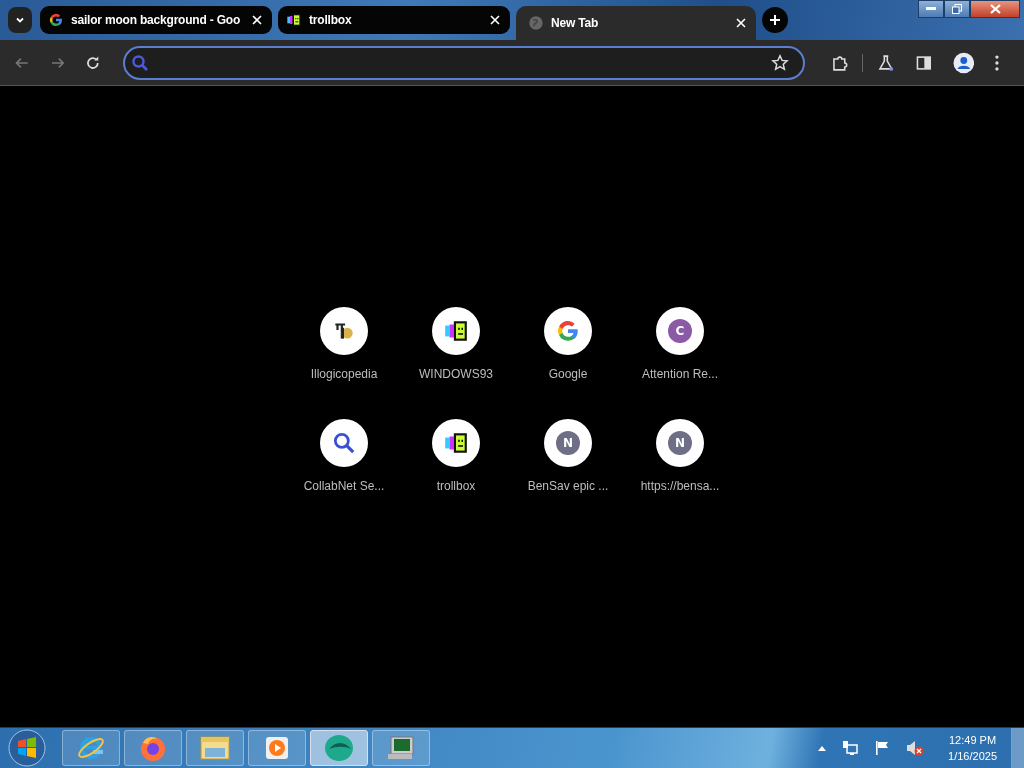  Describe the element at coordinates (394, 20) in the screenshot. I see `browser-tab: trollbox` at that location.